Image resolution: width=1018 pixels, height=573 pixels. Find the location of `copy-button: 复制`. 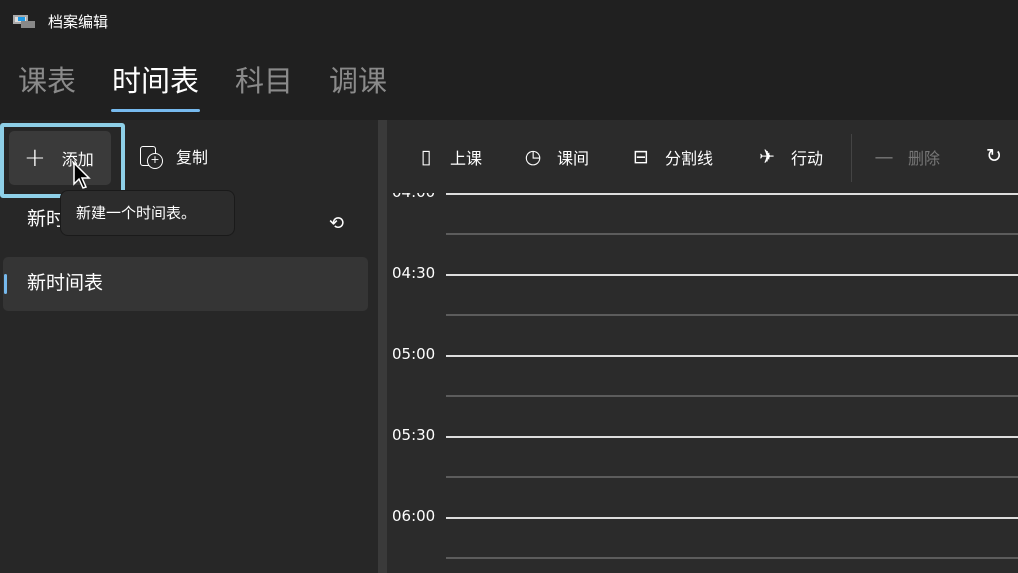

copy-button: 复制 is located at coordinates (174, 156).